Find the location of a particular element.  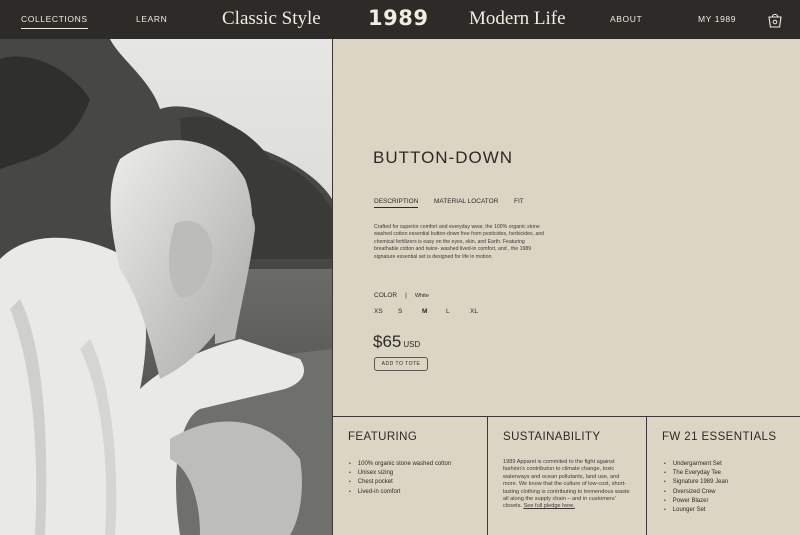

size-s: S is located at coordinates (400, 311).